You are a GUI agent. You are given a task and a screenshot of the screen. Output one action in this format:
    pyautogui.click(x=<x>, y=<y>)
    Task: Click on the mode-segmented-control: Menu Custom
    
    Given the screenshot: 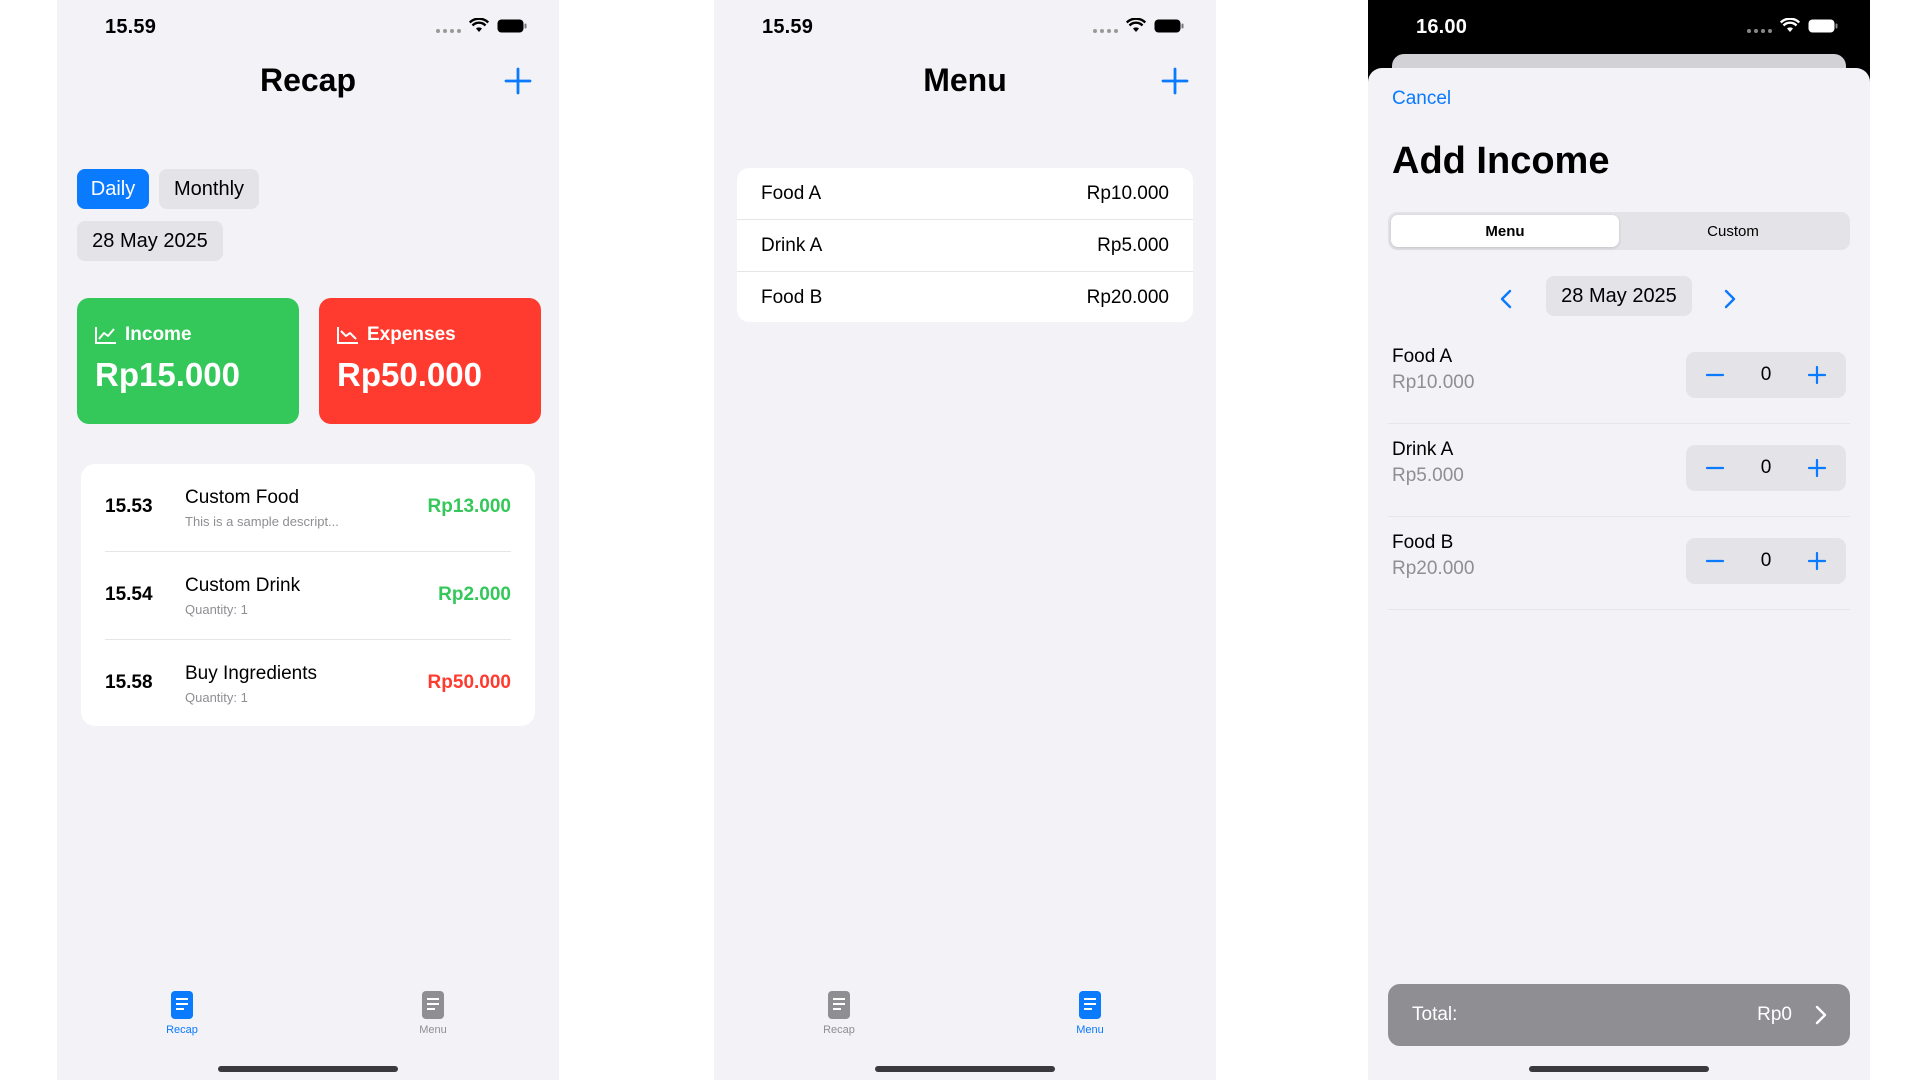 What is the action you would take?
    pyautogui.click(x=1619, y=231)
    